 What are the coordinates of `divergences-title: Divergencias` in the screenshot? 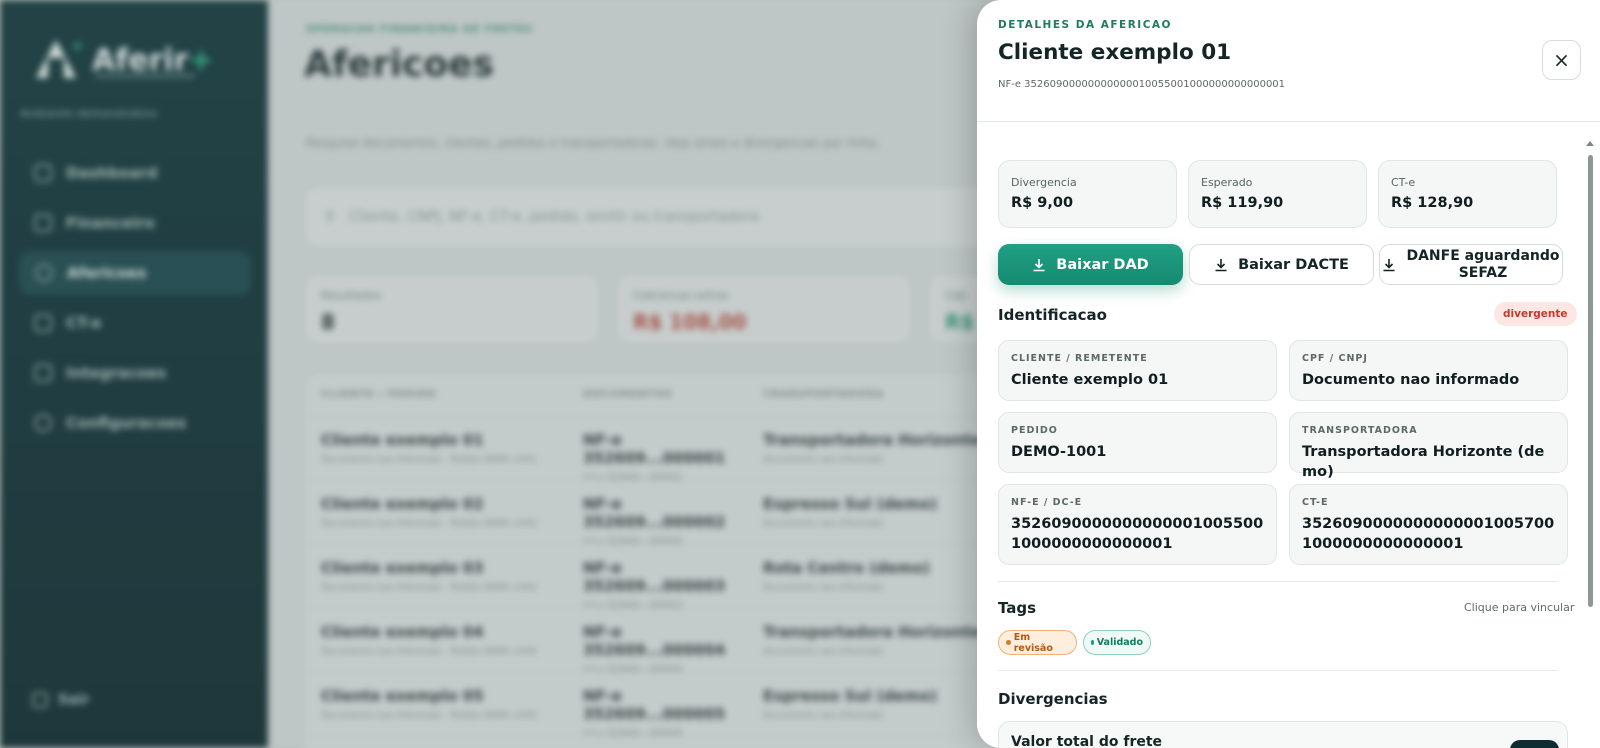 It's located at (1053, 699).